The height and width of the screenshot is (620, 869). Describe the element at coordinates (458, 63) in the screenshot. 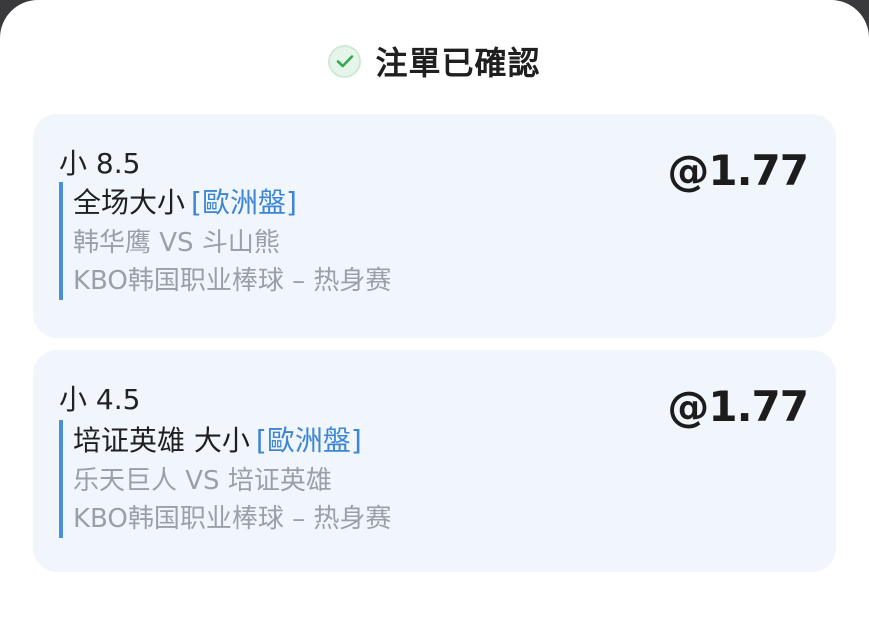

I see `page-title: 注單已確認` at that location.